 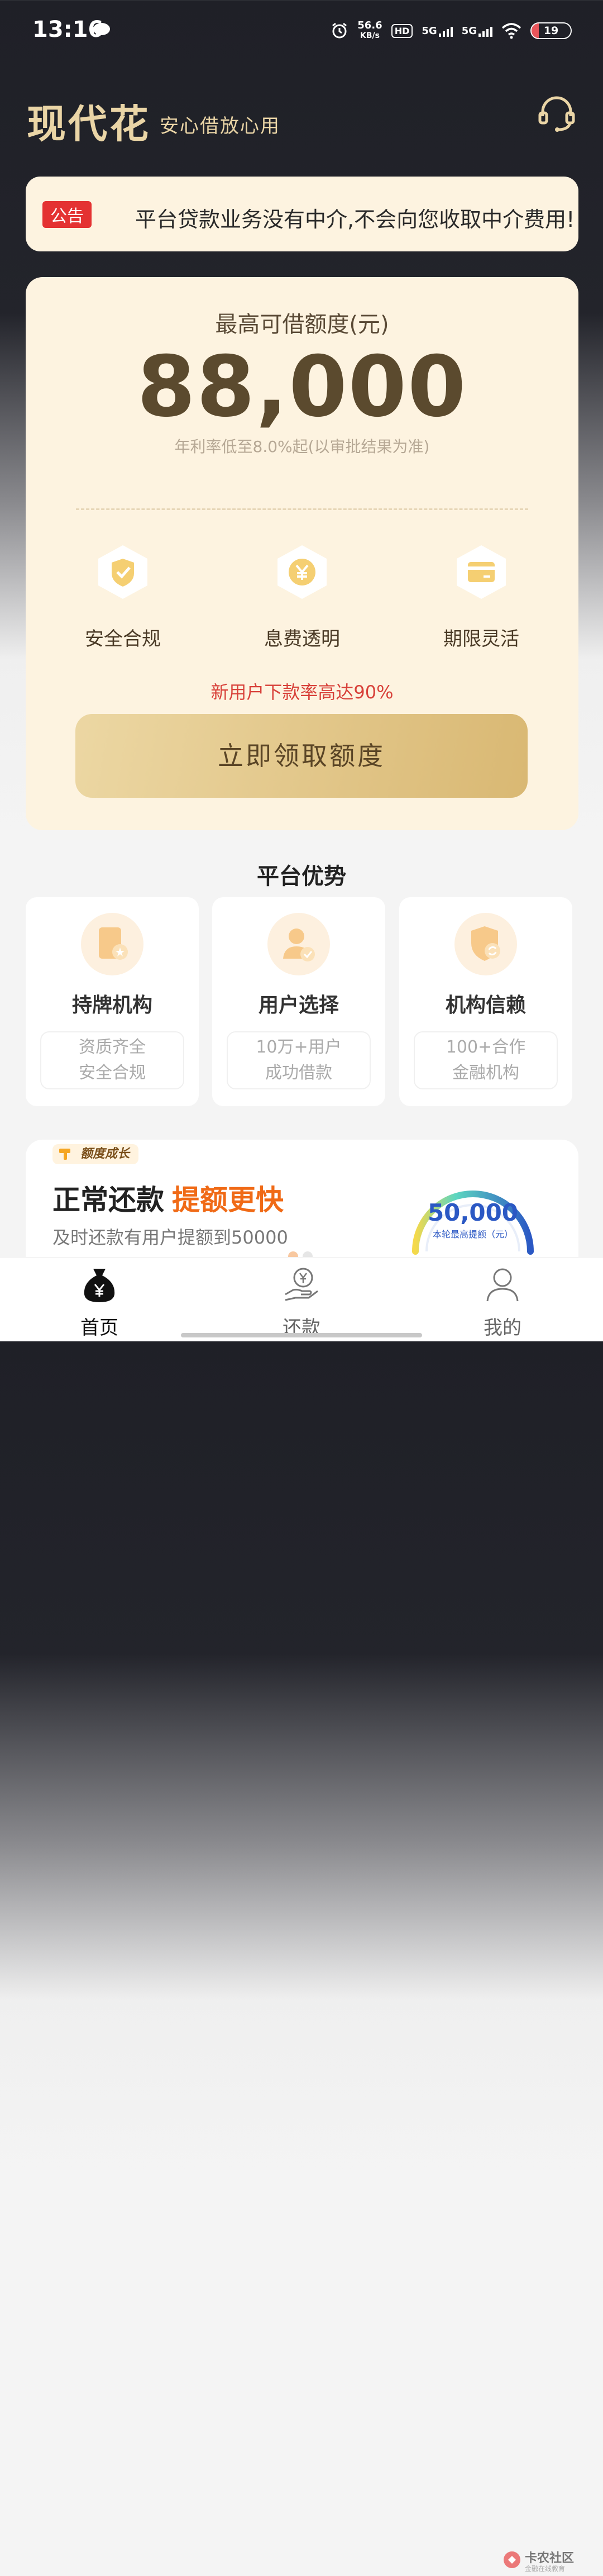 I want to click on feature-label: 期限灵活, so click(x=481, y=639).